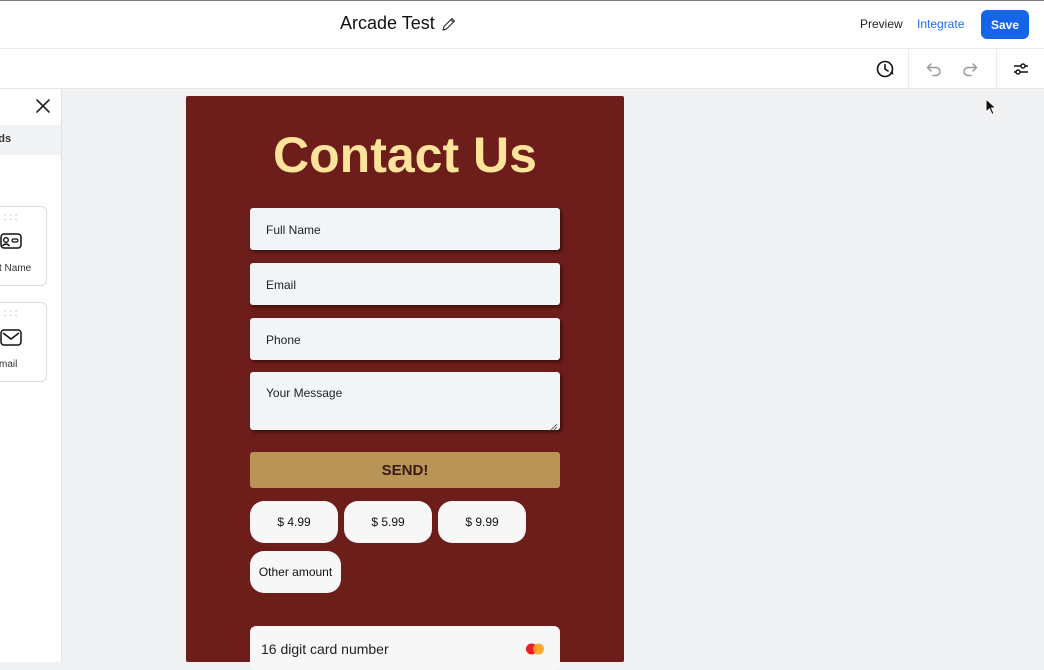 The image size is (1044, 670). I want to click on card-number-input: 16 digit card number, so click(405, 648).